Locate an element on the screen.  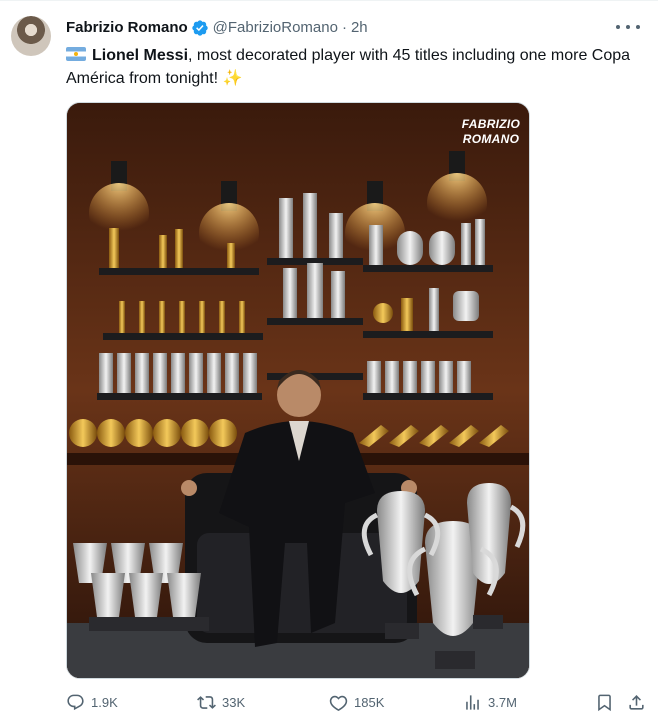
image-watermark: FABRIZIO ROMANO is located at coordinates (491, 131).